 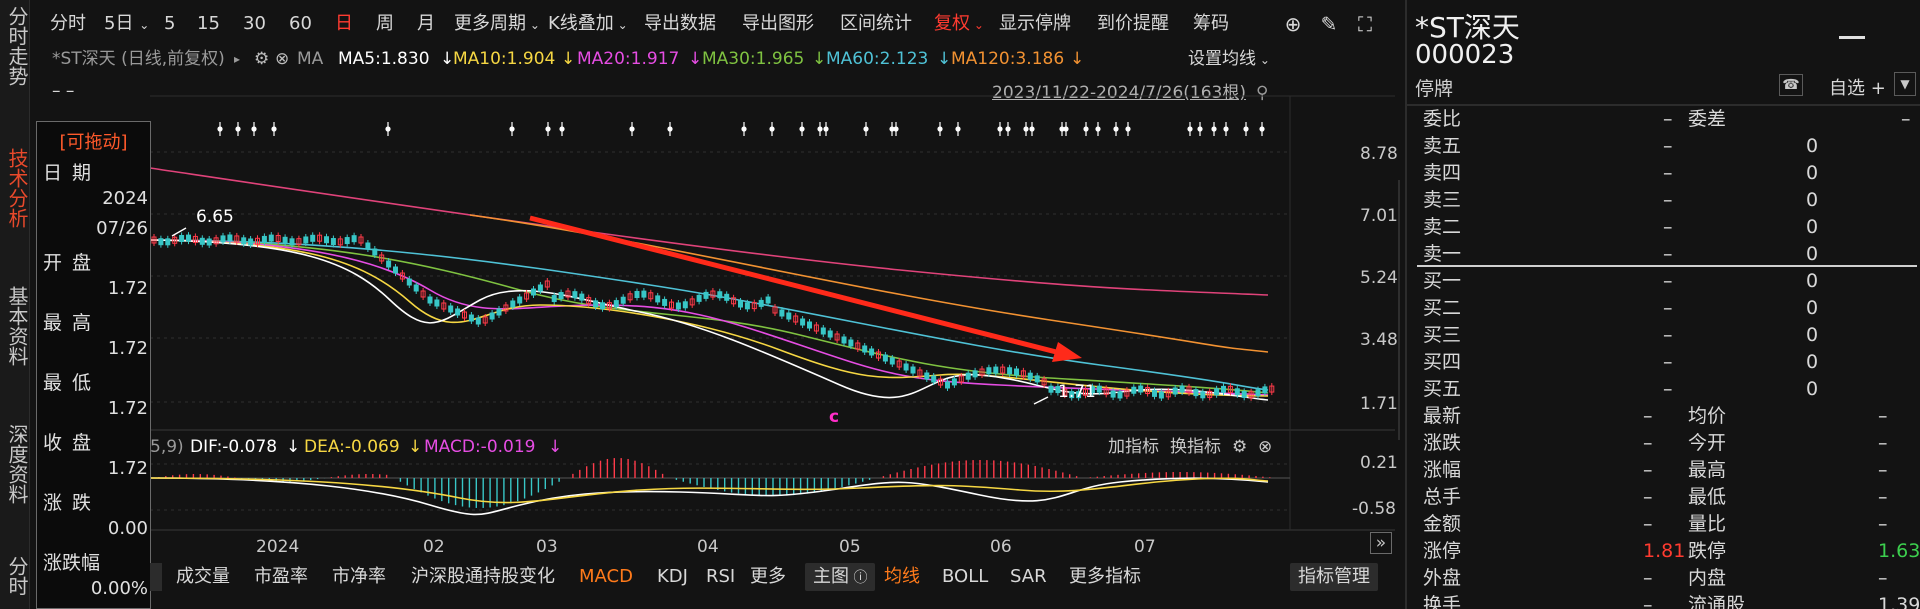 What do you see at coordinates (902, 577) in the screenshot?
I see `tab-ma: 均线` at bounding box center [902, 577].